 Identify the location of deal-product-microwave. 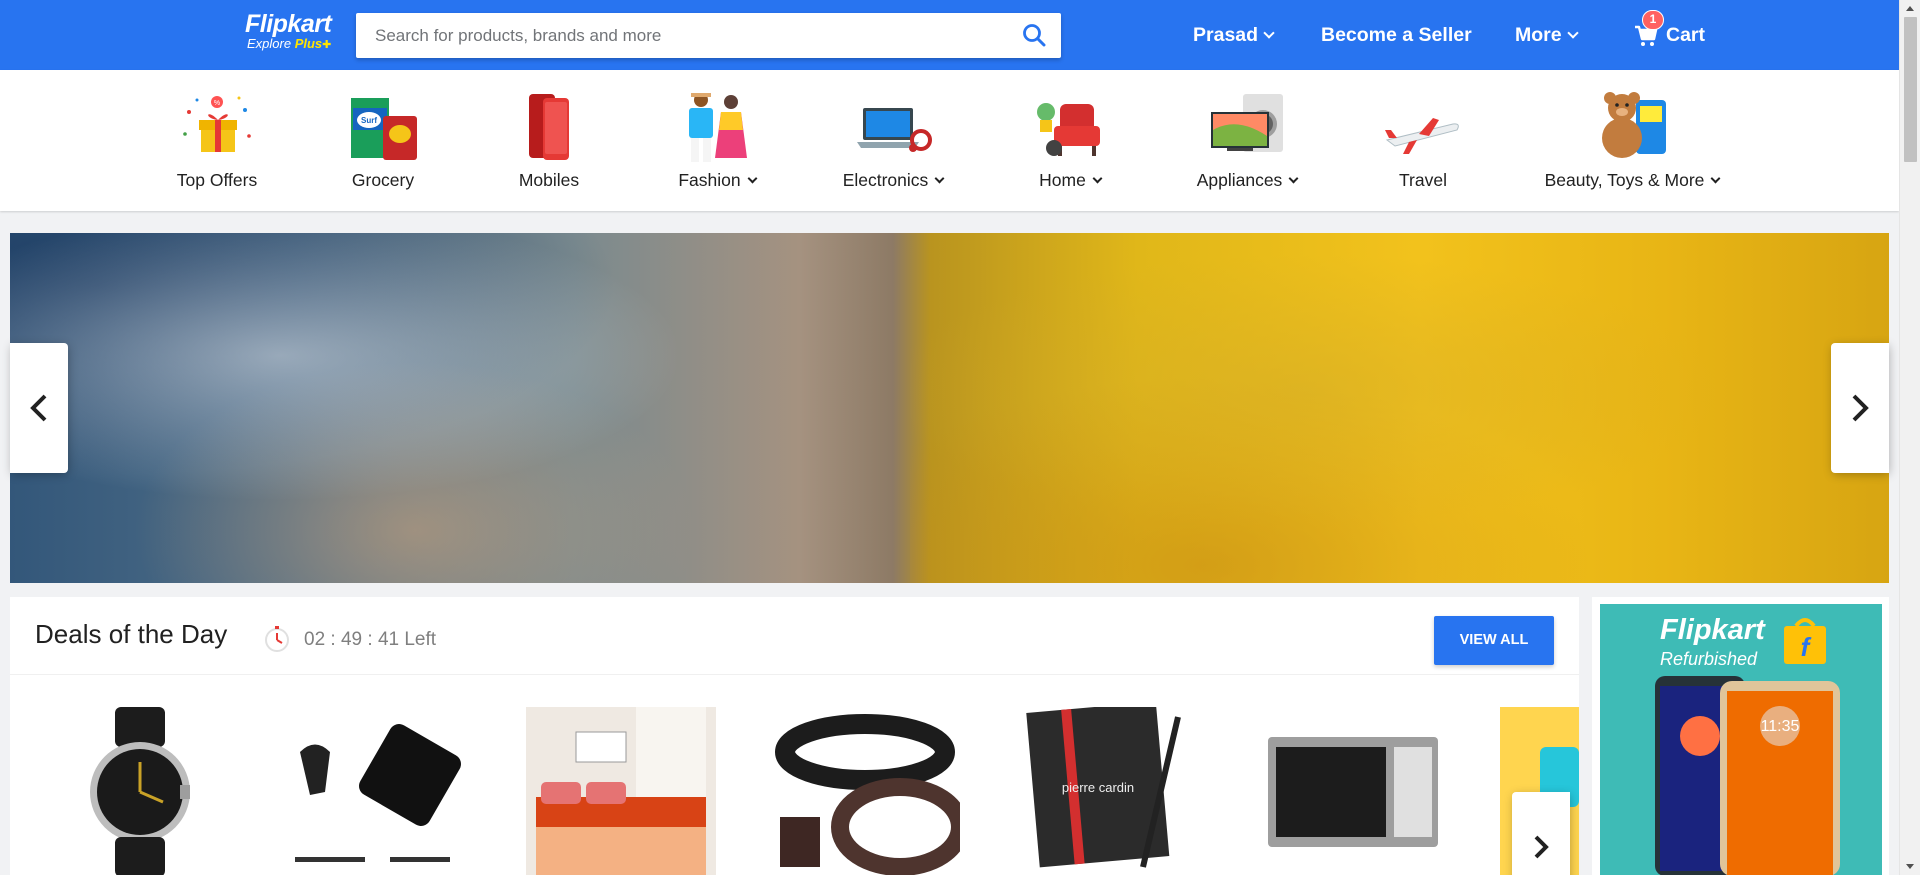
(1351, 791).